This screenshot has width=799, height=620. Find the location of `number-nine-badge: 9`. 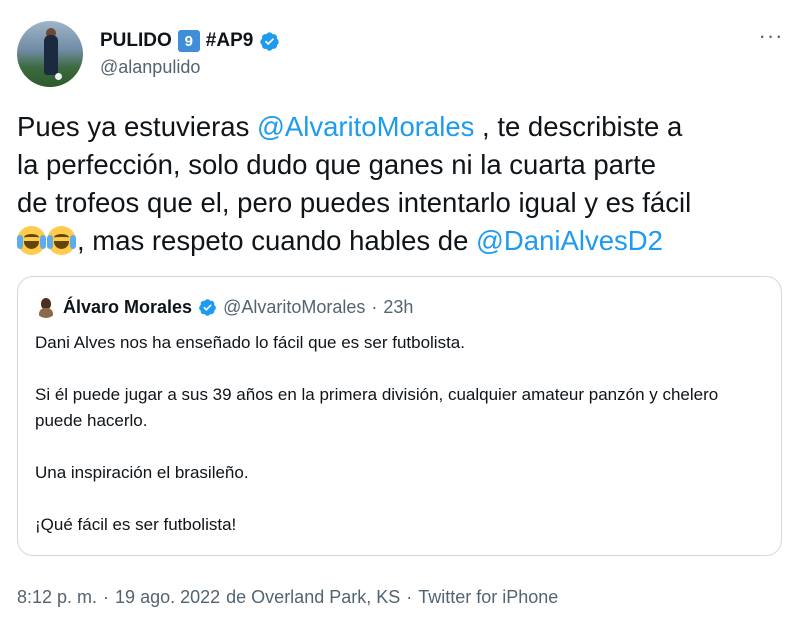

number-nine-badge: 9 is located at coordinates (188, 41).